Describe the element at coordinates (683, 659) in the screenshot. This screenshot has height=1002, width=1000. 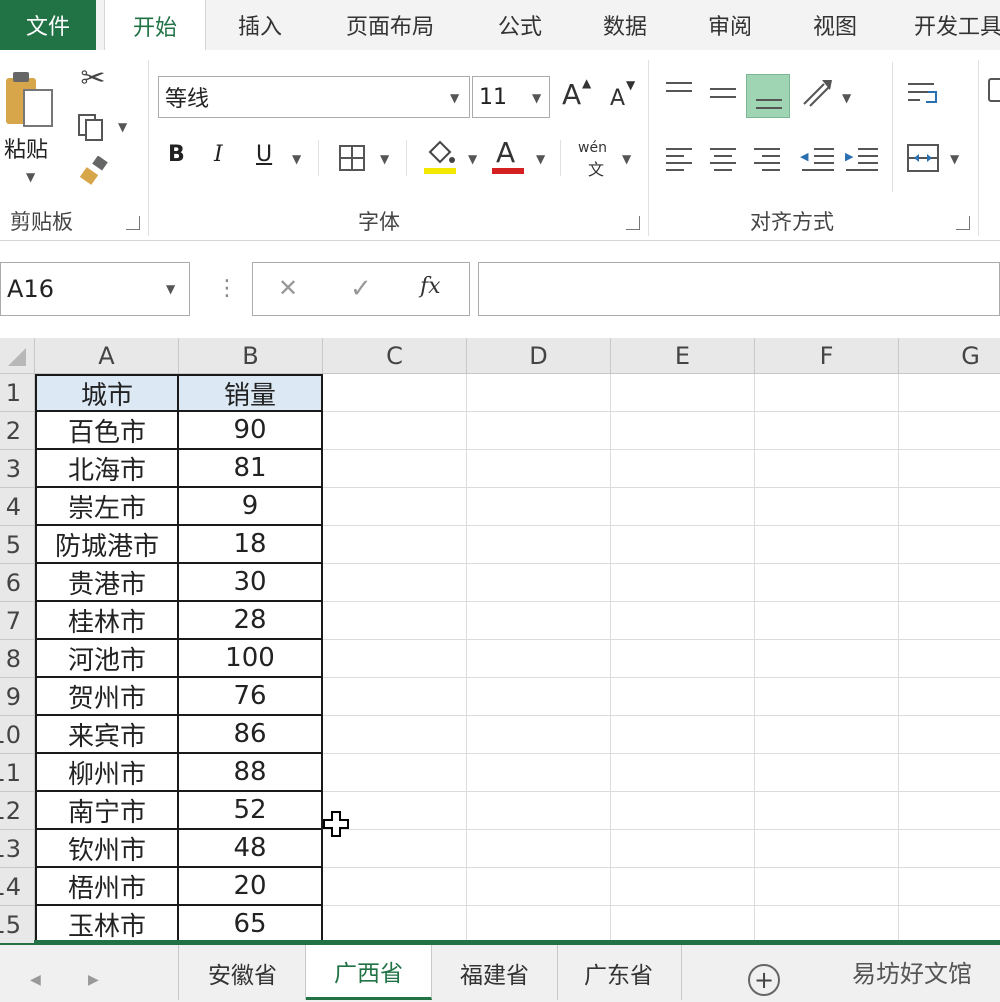
I see `cell-e8` at that location.